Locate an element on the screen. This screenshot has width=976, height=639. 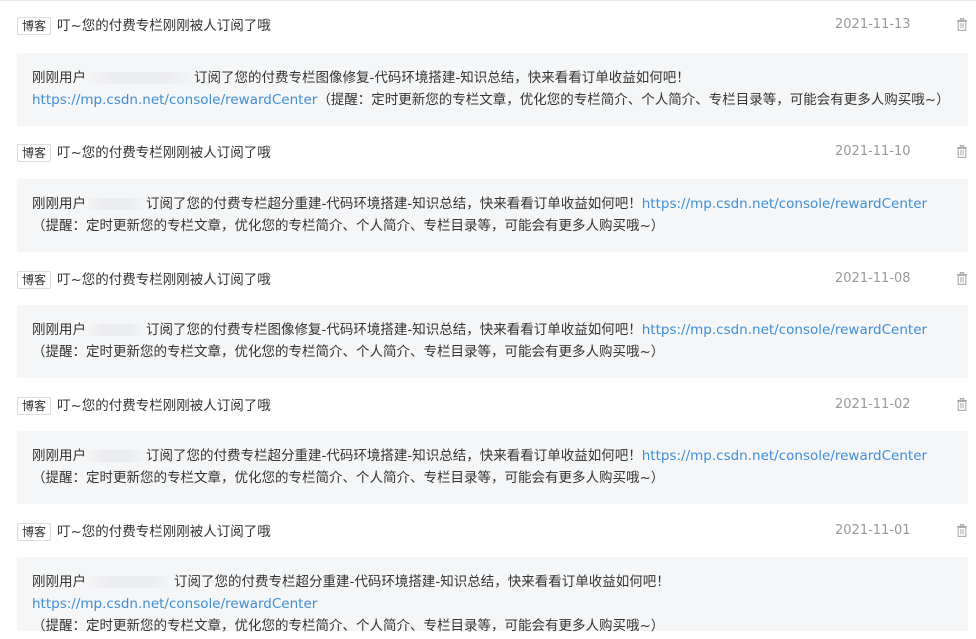
notification-header: 博客 叮~您的付费专栏刚刚被人订阅了哦 2021-11-02 is located at coordinates (488, 403).